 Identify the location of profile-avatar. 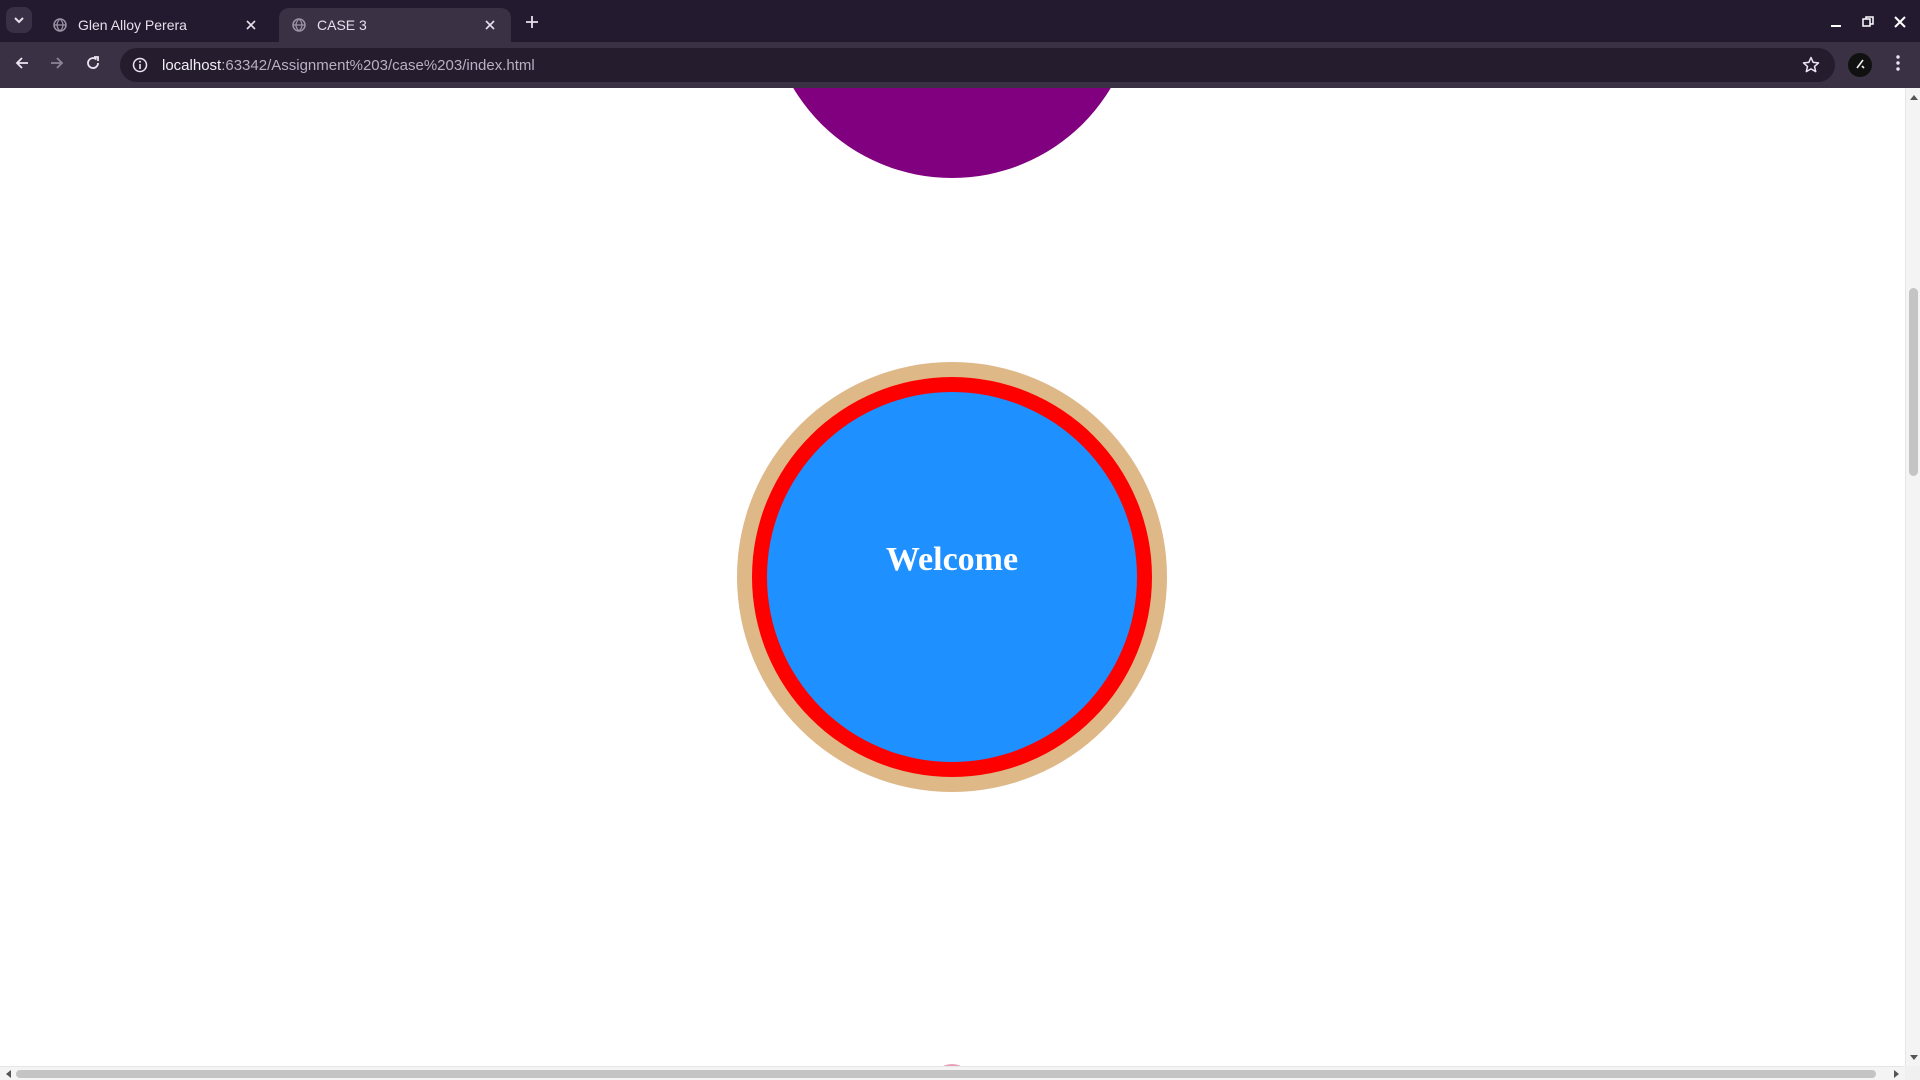
(1860, 65).